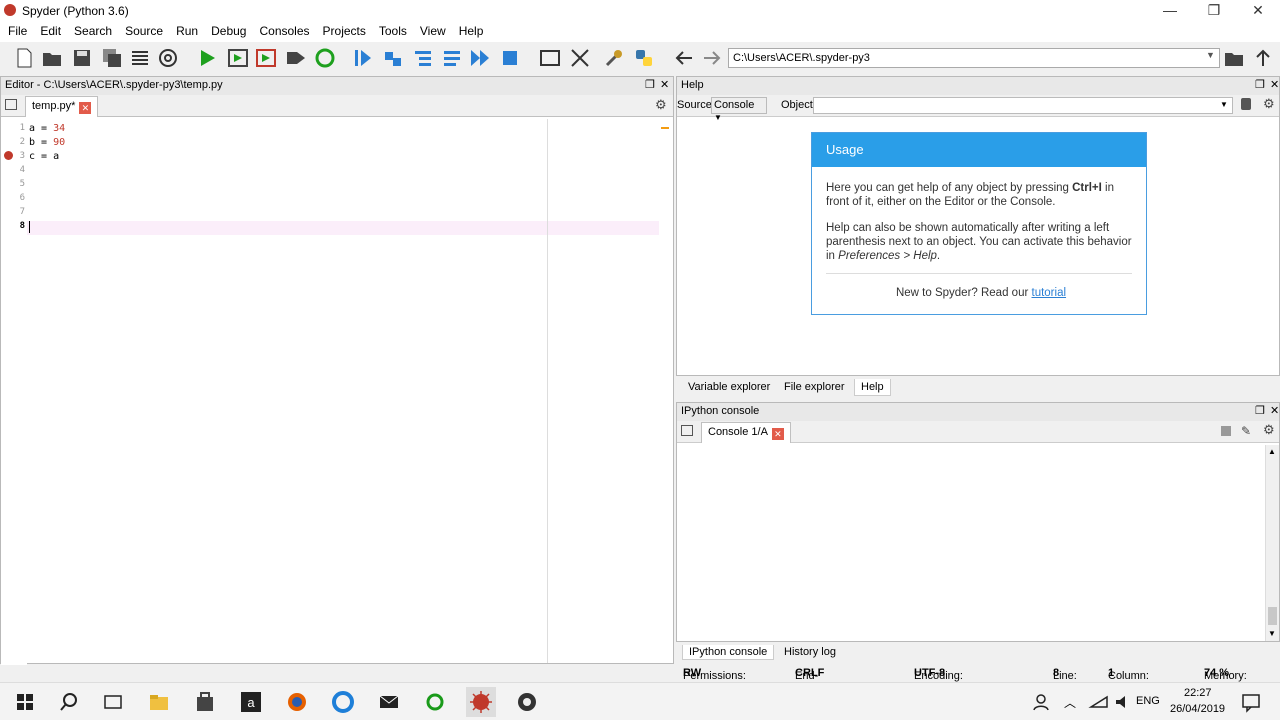 Image resolution: width=1280 pixels, height=720 pixels. What do you see at coordinates (296, 58) in the screenshot?
I see `run-selection-icon` at bounding box center [296, 58].